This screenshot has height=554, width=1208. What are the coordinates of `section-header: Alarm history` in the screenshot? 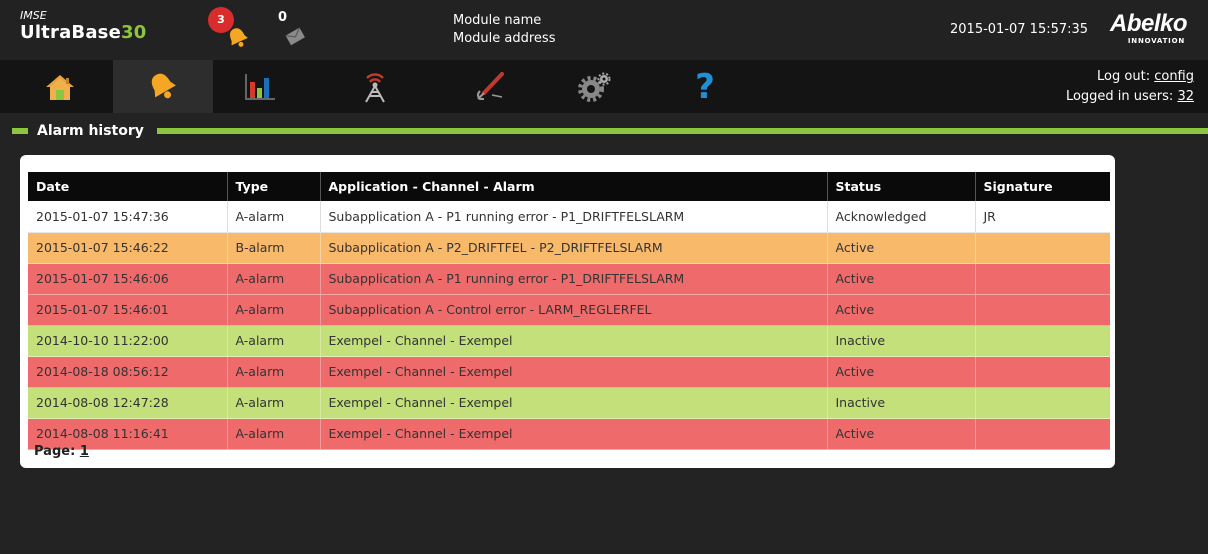 It's located at (604, 131).